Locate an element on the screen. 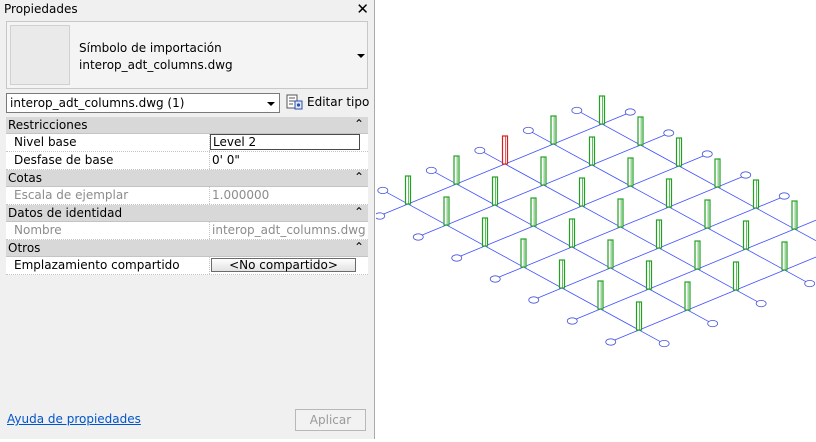 This screenshot has height=442, width=816. section-label: Otros is located at coordinates (24, 248).